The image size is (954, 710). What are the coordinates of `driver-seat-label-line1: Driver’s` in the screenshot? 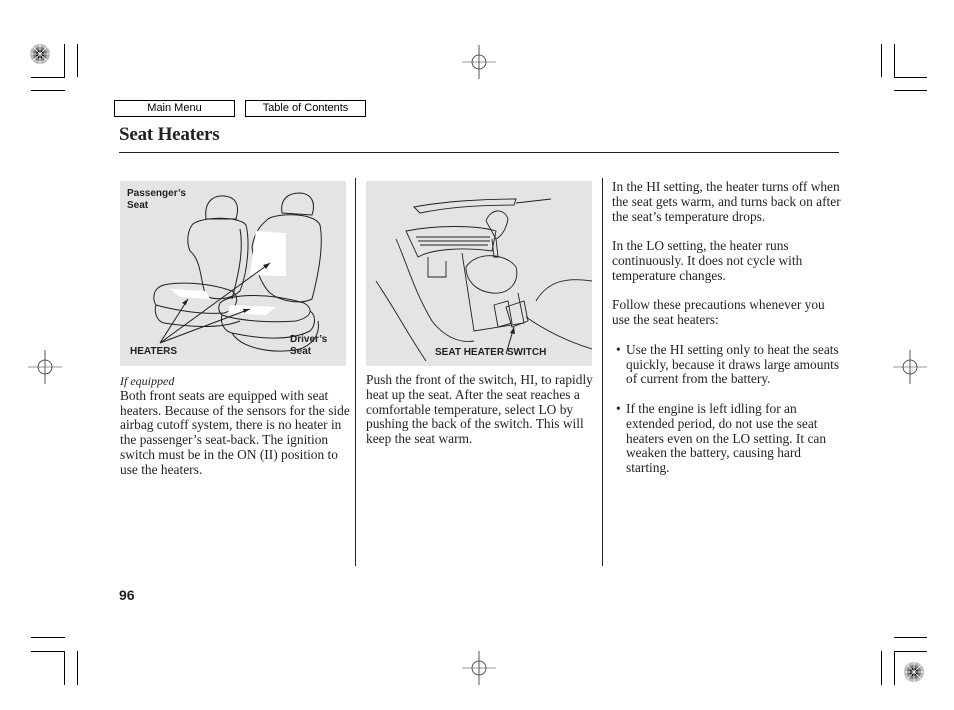 It's located at (309, 339).